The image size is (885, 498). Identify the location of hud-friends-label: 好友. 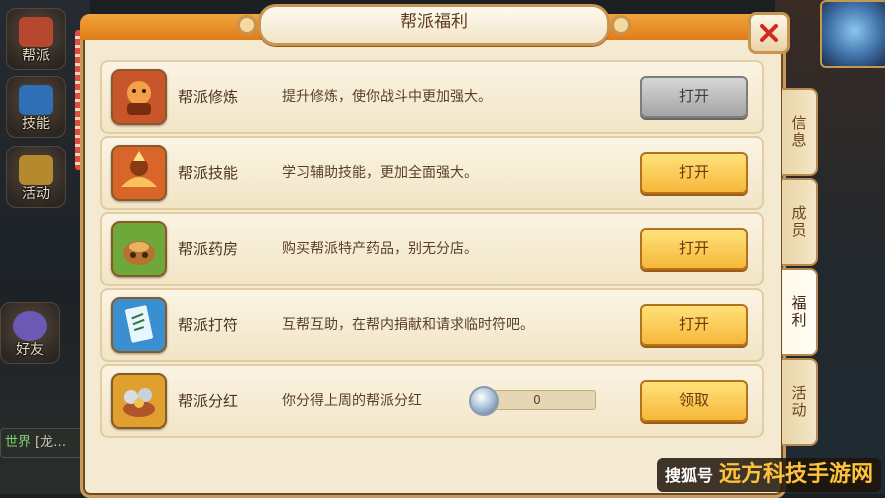
(30, 350).